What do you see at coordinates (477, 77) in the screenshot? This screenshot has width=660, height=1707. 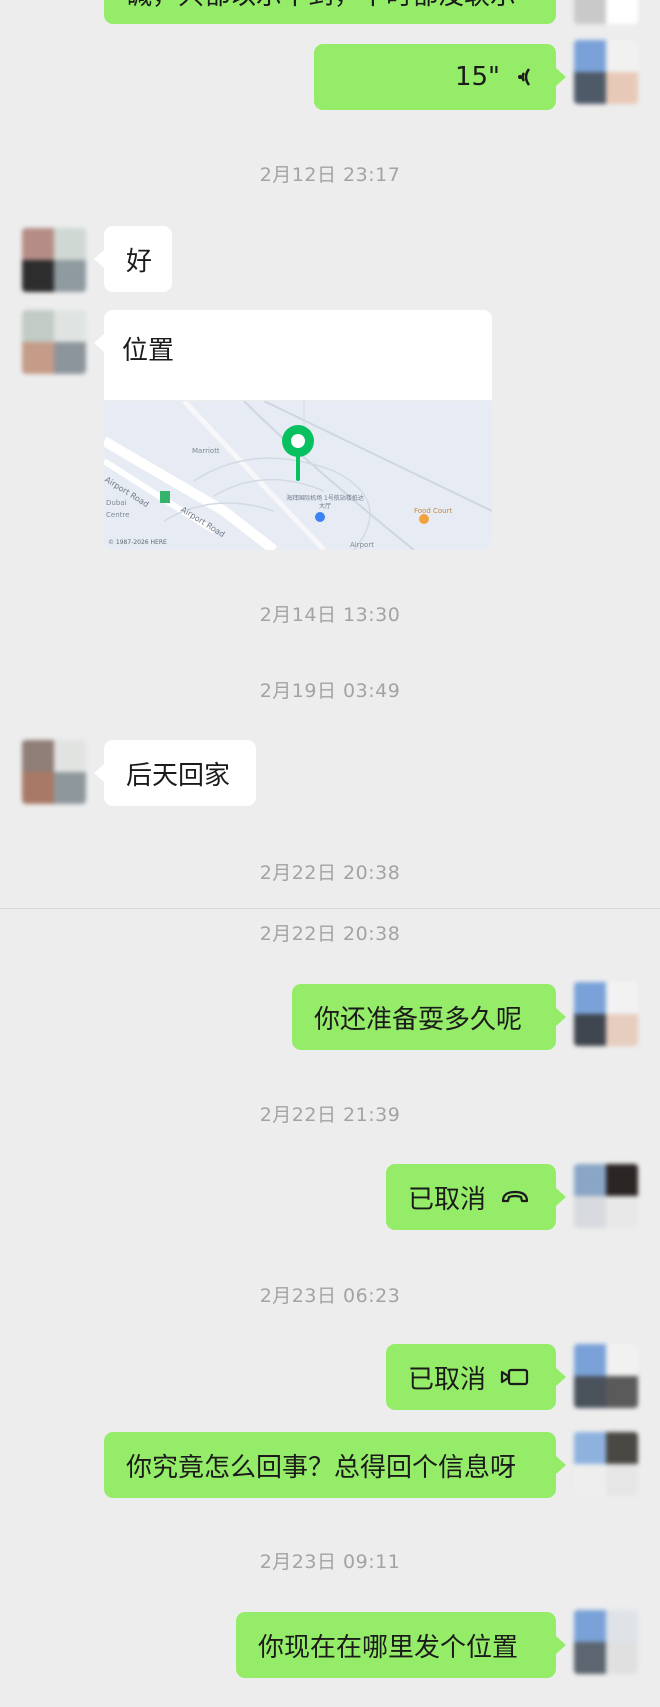 I see `voice-duration: 15"` at bounding box center [477, 77].